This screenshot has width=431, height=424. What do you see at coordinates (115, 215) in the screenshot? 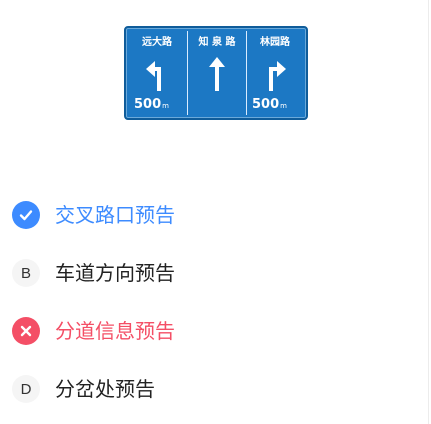
I see `option-label: 交叉路口预告` at bounding box center [115, 215].